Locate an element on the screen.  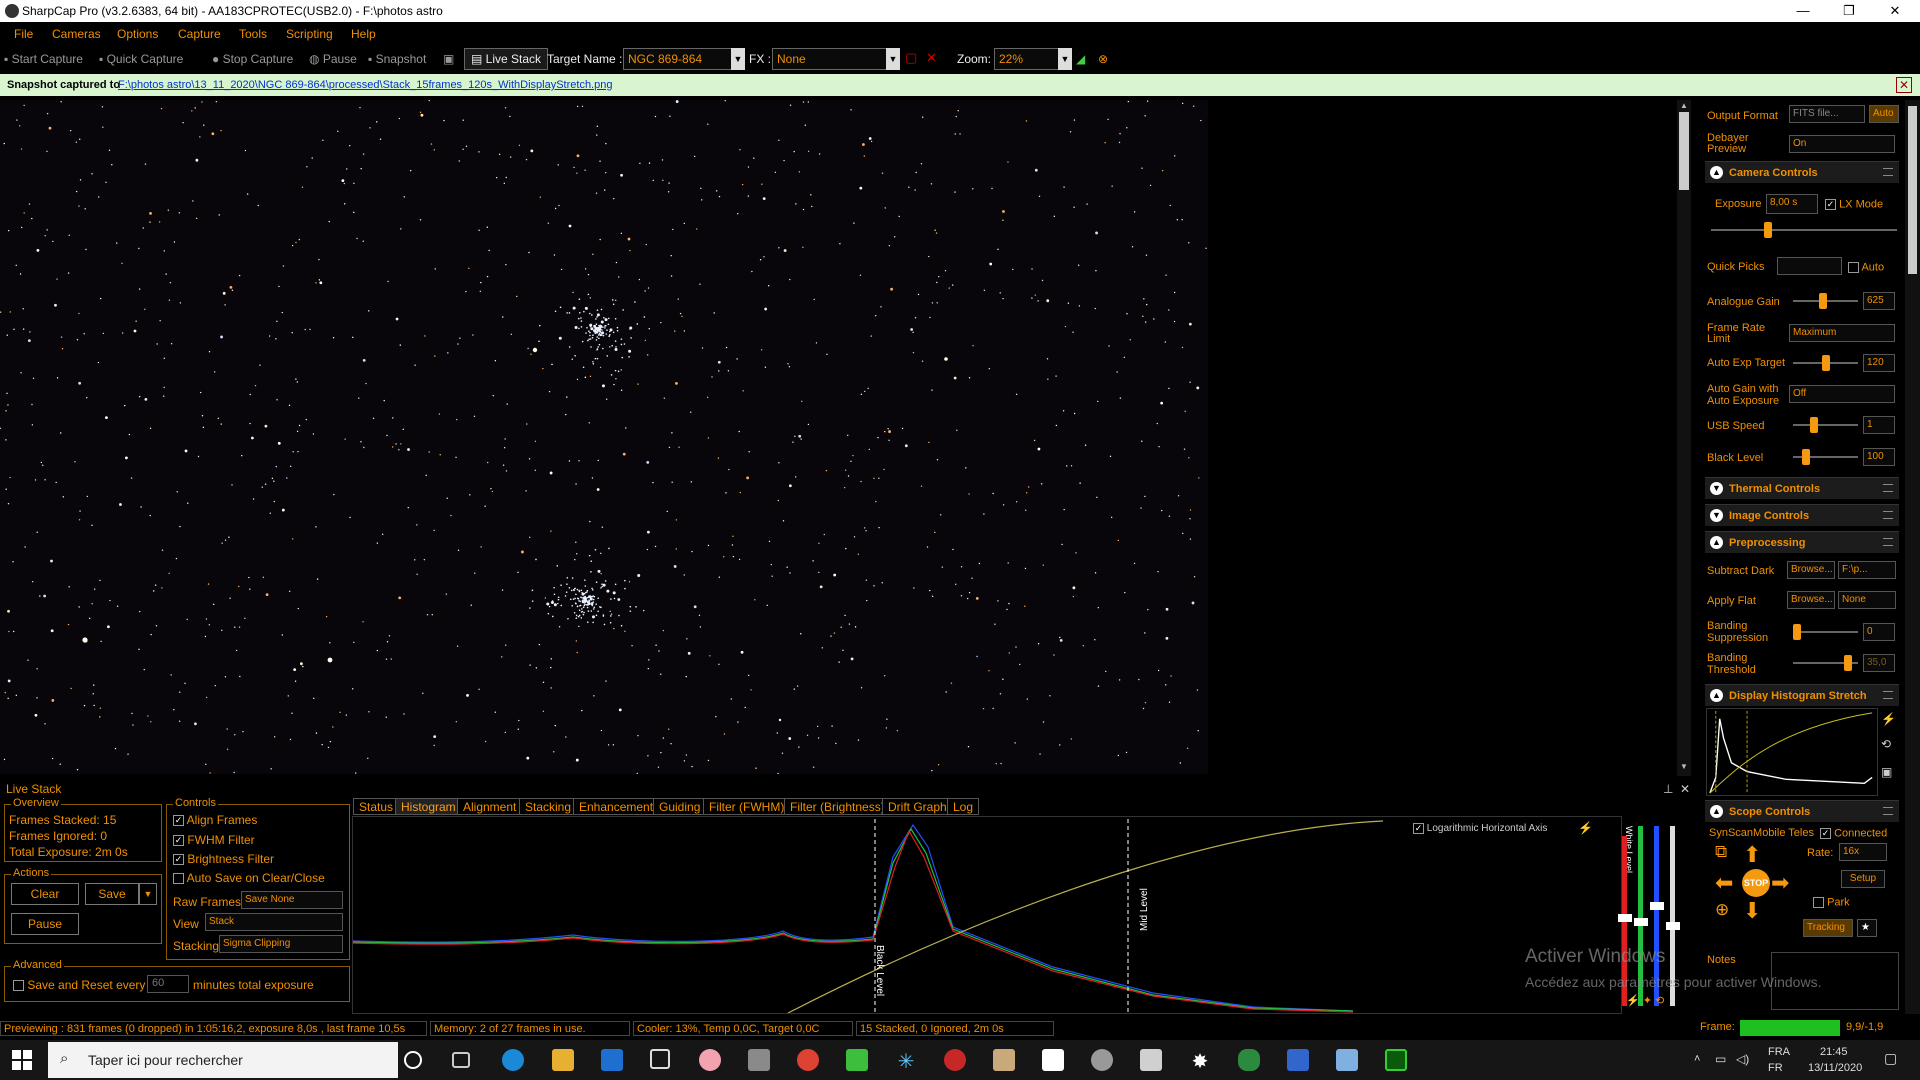
tab-log: Log is located at coordinates (963, 806).